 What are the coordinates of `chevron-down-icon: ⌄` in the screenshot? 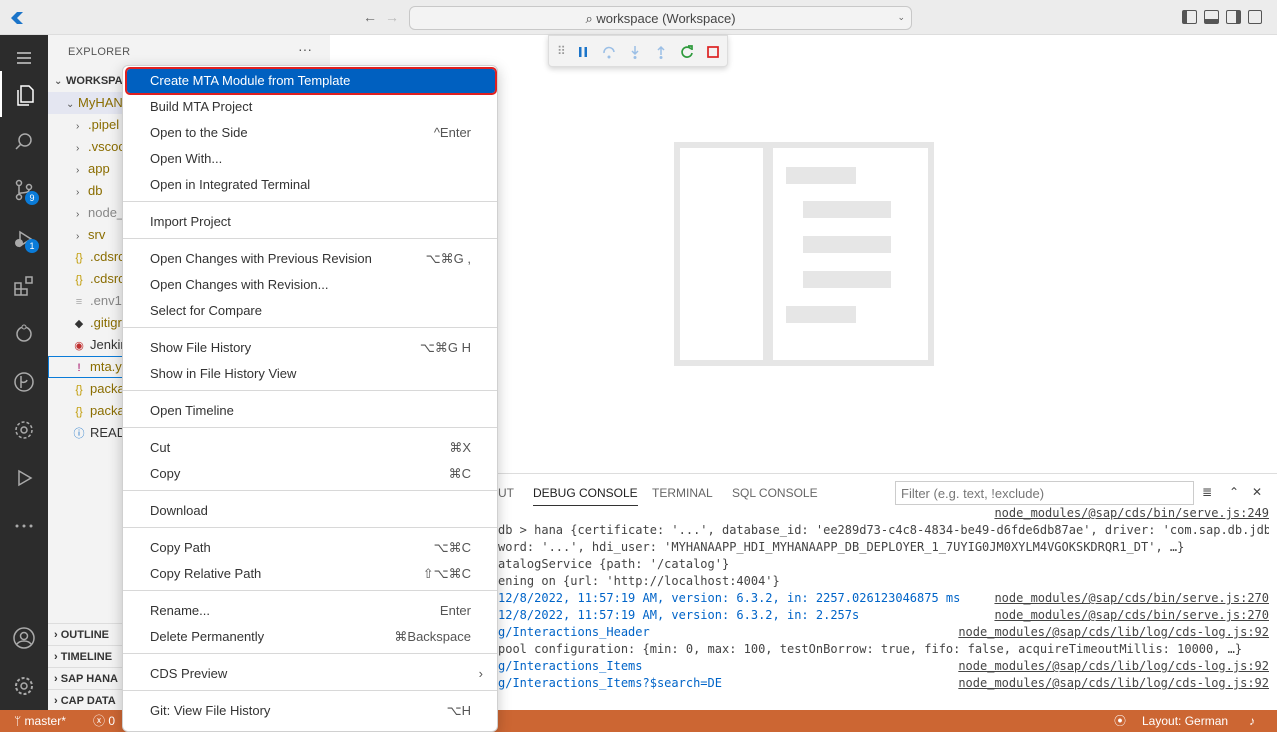 It's located at (901, 17).